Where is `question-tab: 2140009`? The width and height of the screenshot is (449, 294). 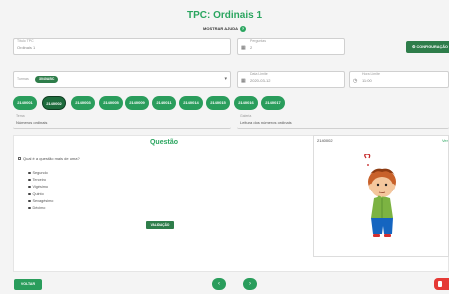 question-tab: 2140009 is located at coordinates (137, 103).